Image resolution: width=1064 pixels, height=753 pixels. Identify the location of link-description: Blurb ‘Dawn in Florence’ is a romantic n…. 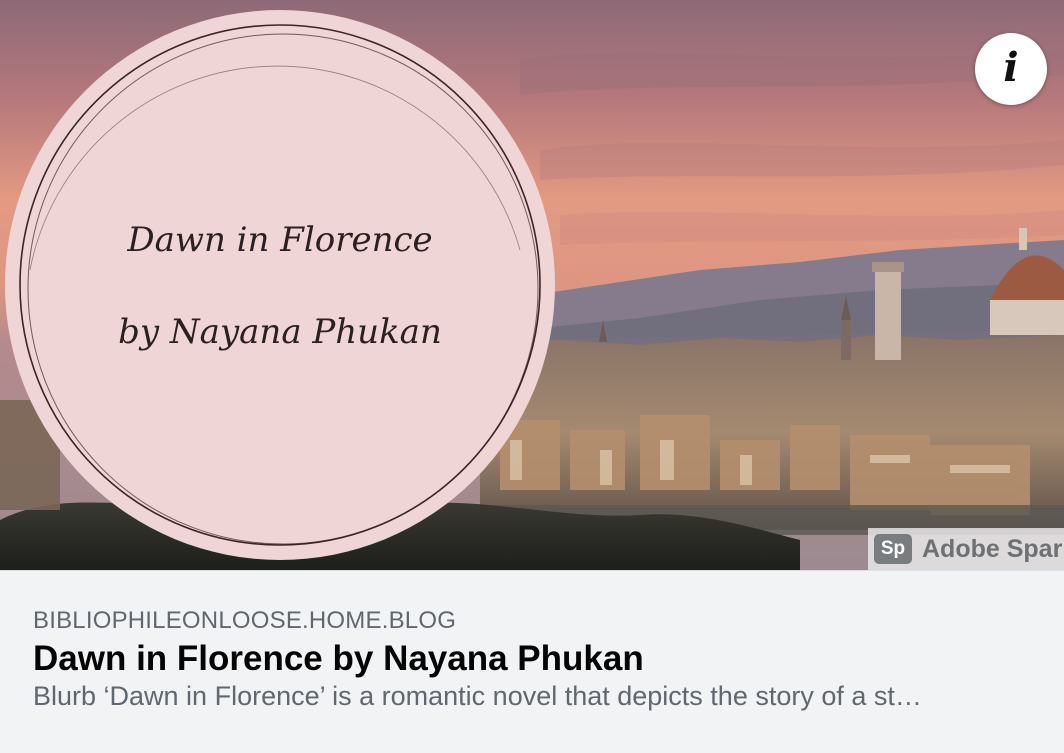
(477, 696).